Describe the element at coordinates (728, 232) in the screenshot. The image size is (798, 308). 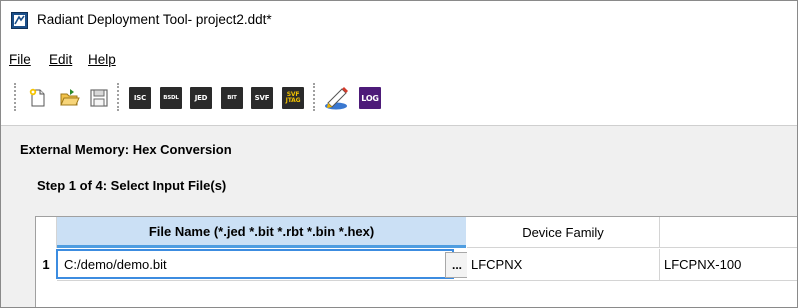
I see `column-header-device` at that location.